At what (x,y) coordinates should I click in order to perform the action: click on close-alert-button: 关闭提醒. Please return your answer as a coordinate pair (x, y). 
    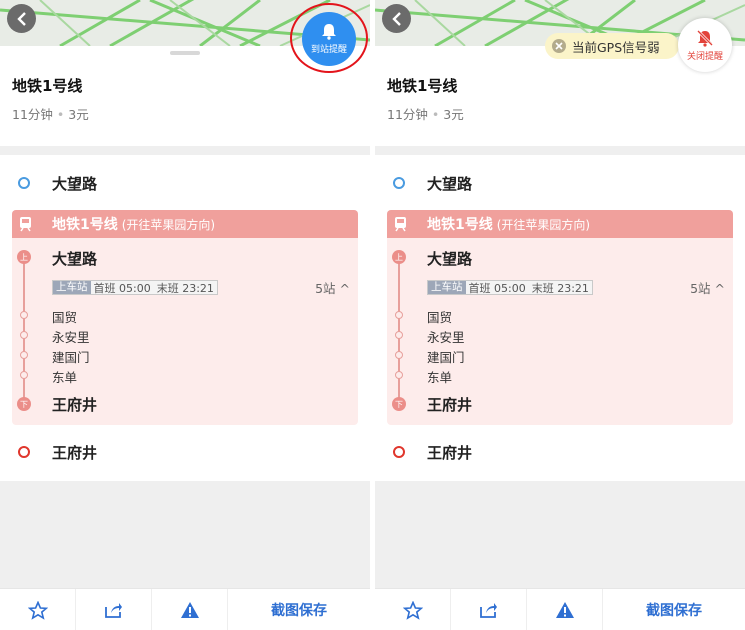
    Looking at the image, I should click on (705, 45).